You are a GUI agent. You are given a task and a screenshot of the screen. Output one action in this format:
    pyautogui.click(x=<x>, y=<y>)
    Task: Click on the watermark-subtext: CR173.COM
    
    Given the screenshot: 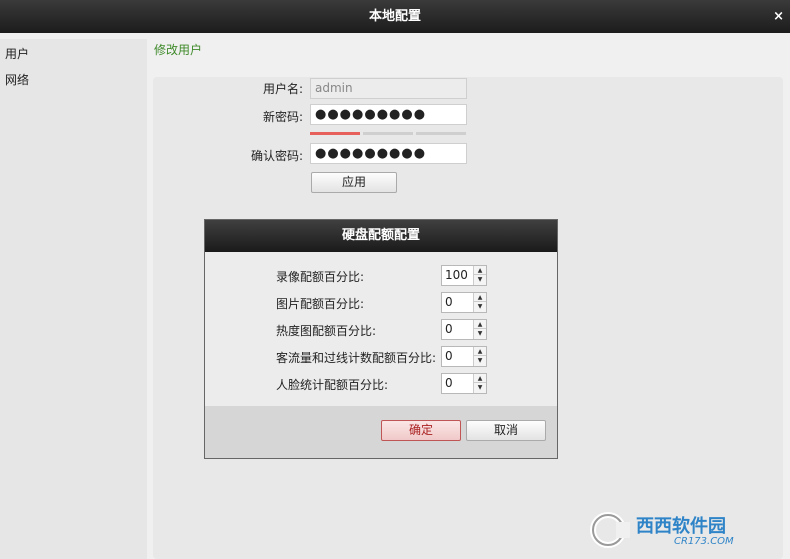 What is the action you would take?
    pyautogui.click(x=704, y=541)
    